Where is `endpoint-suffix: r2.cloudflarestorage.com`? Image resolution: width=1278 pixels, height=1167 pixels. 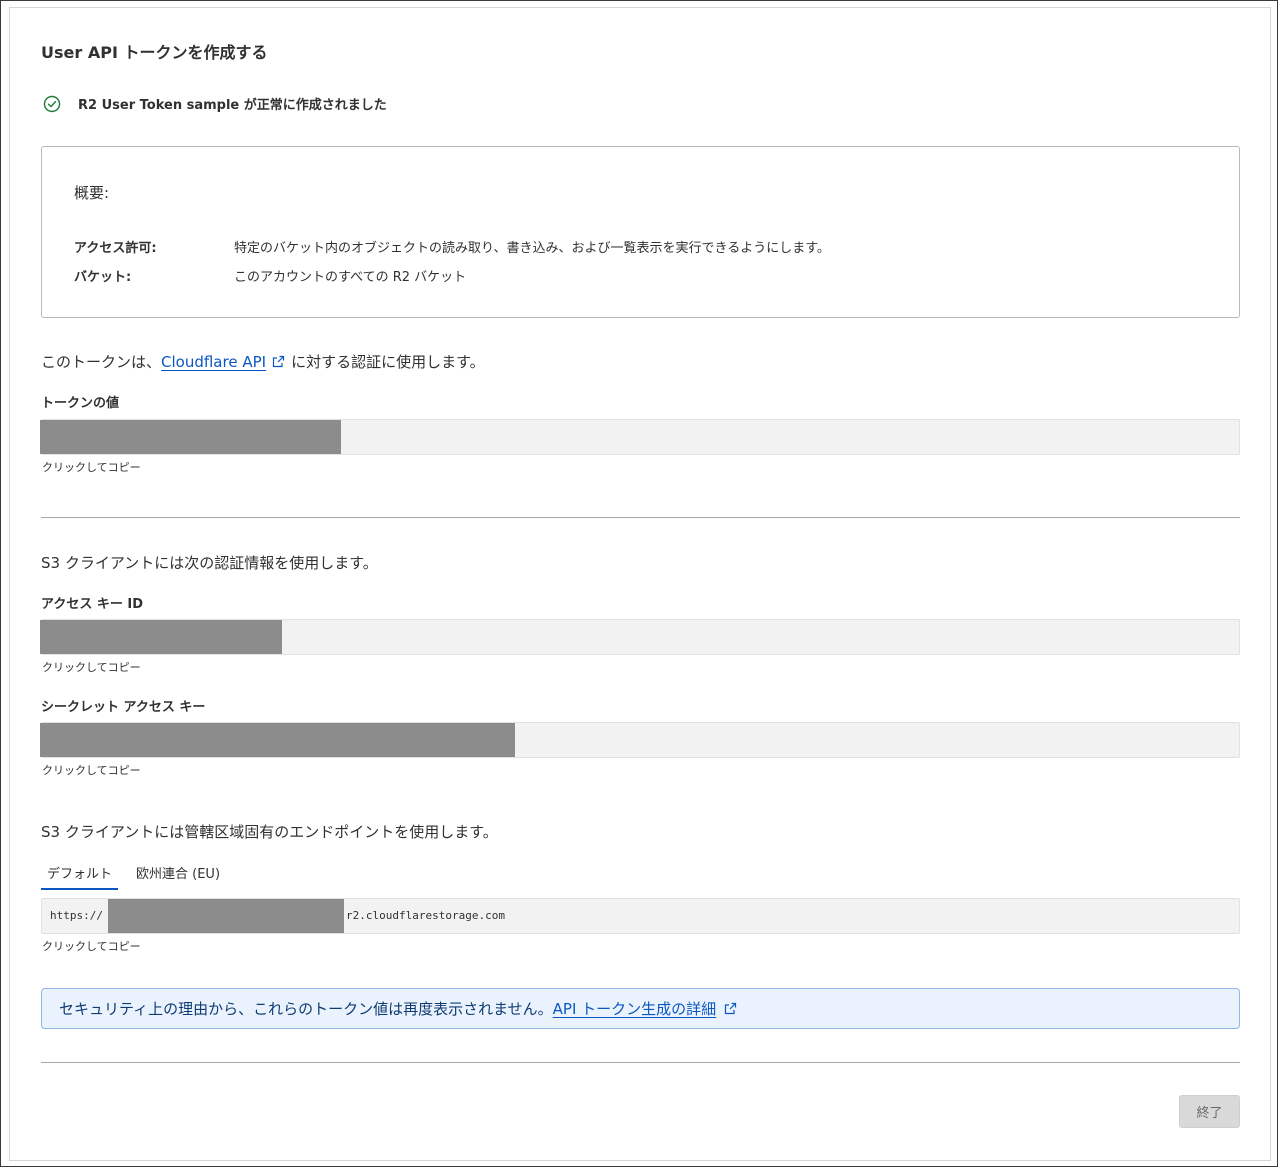
endpoint-suffix: r2.cloudflarestorage.com is located at coordinates (425, 915).